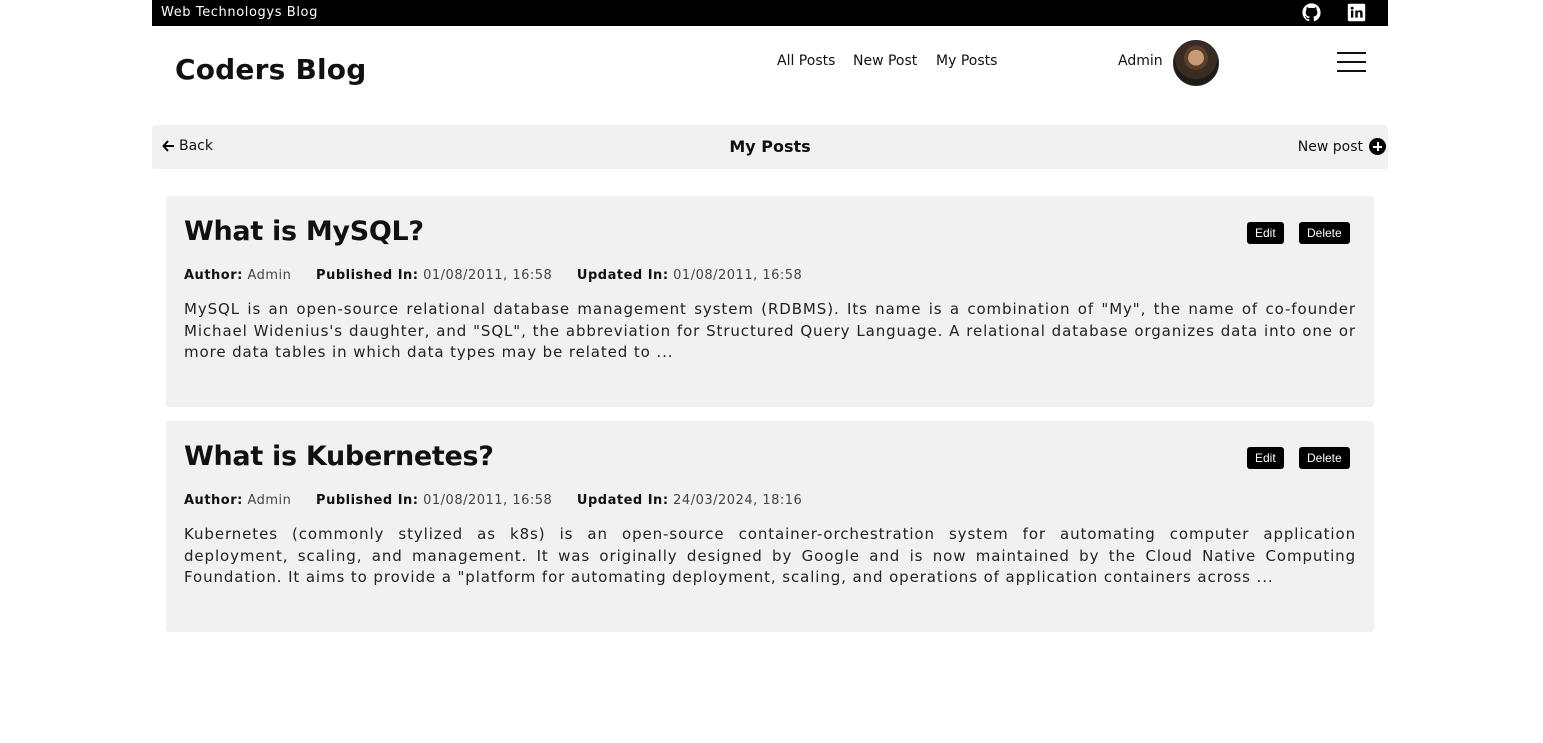 The height and width of the screenshot is (743, 1543). What do you see at coordinates (1311, 12) in the screenshot?
I see `github-icon` at bounding box center [1311, 12].